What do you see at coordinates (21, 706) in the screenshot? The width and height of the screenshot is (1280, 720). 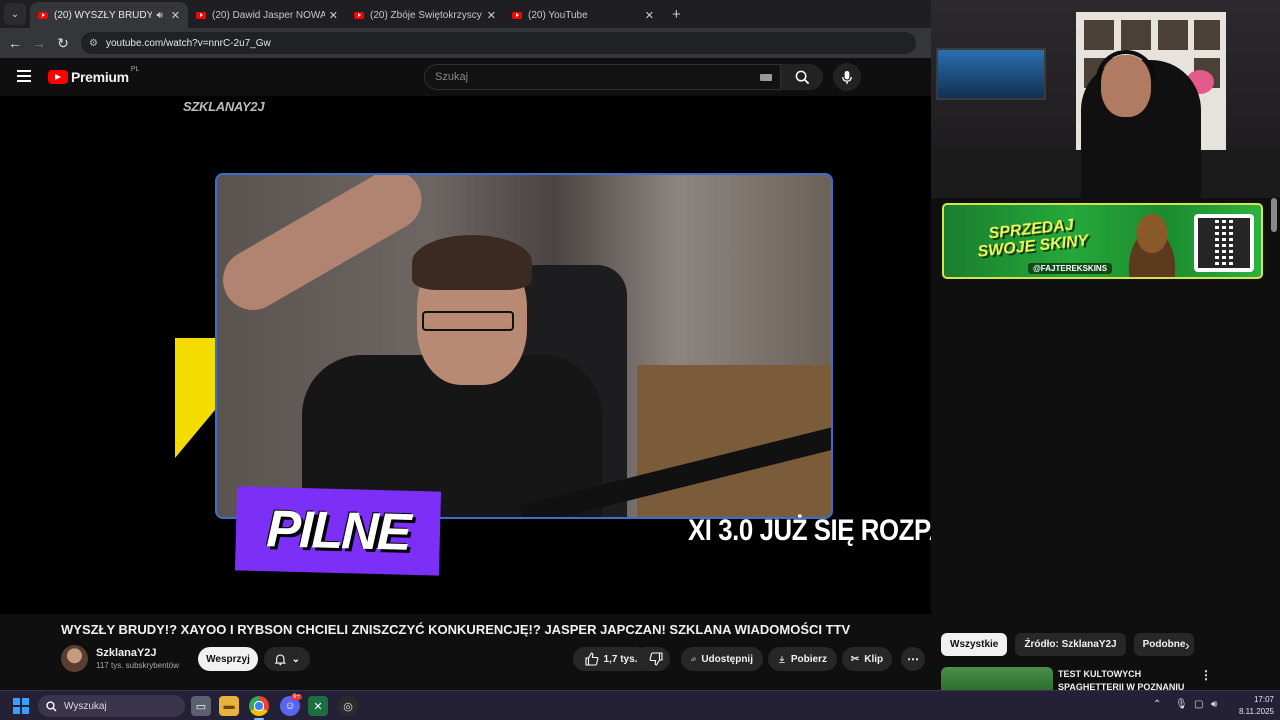 I see `windows-start-icon` at bounding box center [21, 706].